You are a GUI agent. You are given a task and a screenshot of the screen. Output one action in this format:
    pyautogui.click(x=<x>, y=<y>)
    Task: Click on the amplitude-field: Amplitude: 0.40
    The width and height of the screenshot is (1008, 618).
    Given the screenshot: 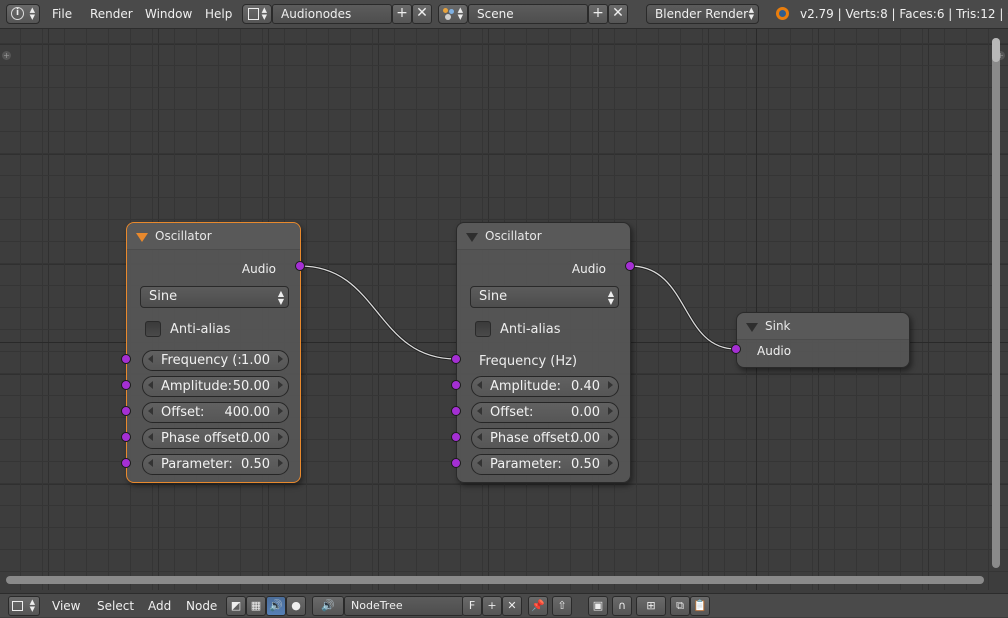 What is the action you would take?
    pyautogui.click(x=545, y=386)
    